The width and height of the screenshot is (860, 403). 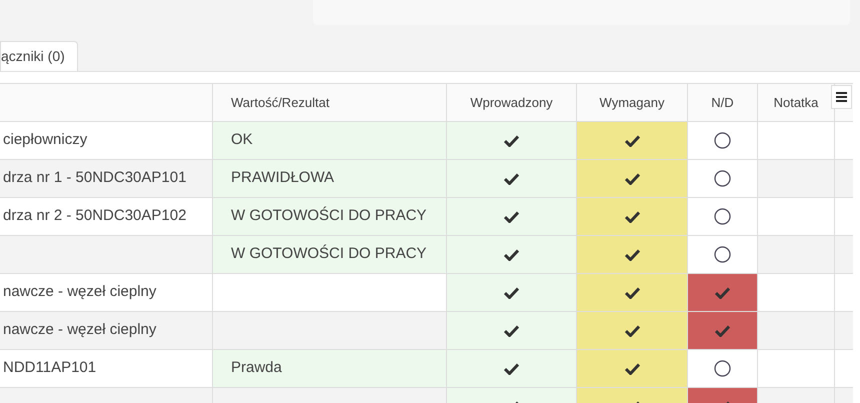 What do you see at coordinates (330, 140) in the screenshot?
I see `value-cell: OK` at bounding box center [330, 140].